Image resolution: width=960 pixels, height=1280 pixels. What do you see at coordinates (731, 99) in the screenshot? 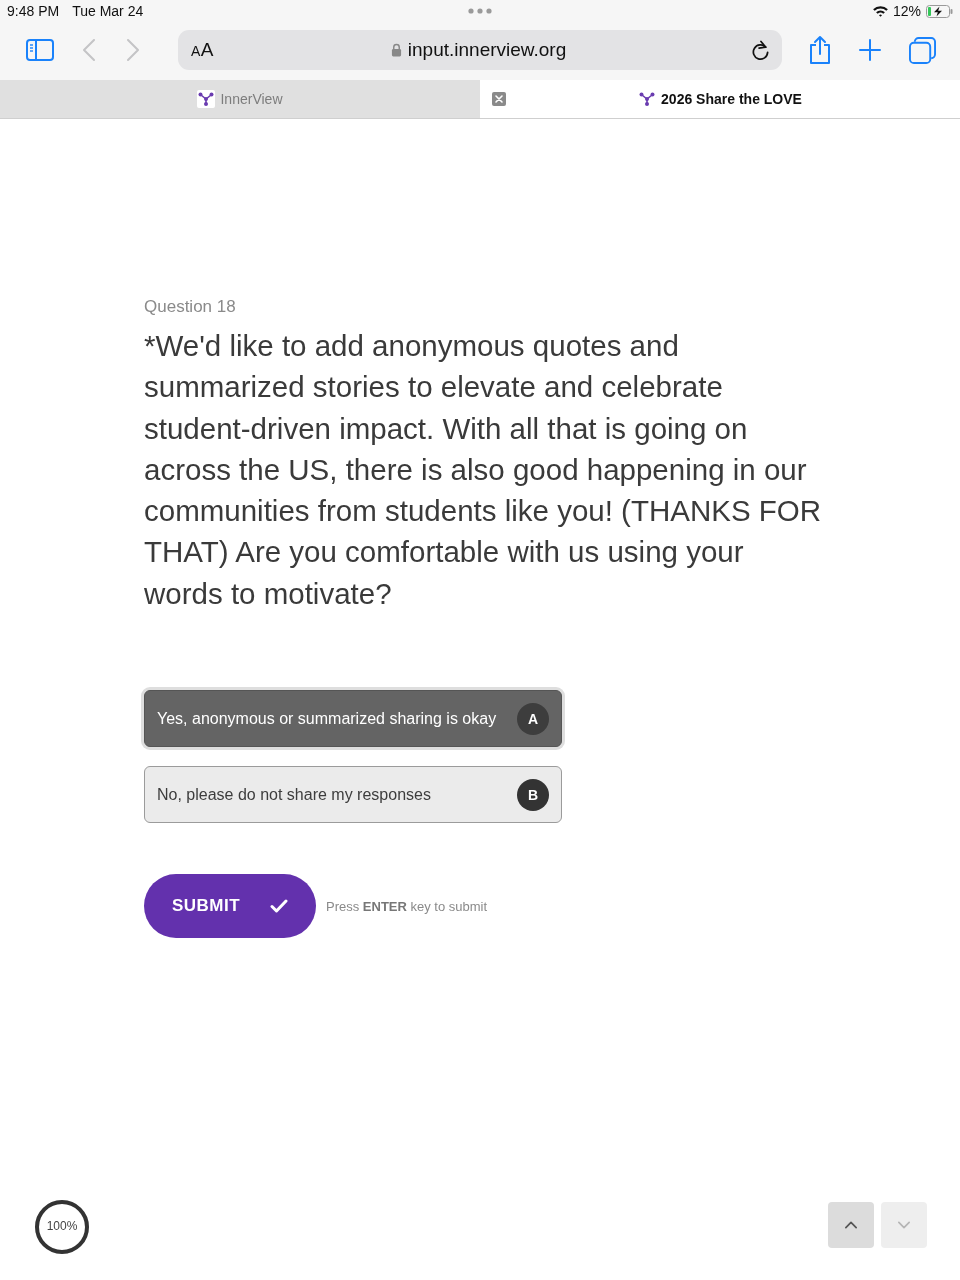
I see `tab-title: 2026 Share the LOVE` at bounding box center [731, 99].